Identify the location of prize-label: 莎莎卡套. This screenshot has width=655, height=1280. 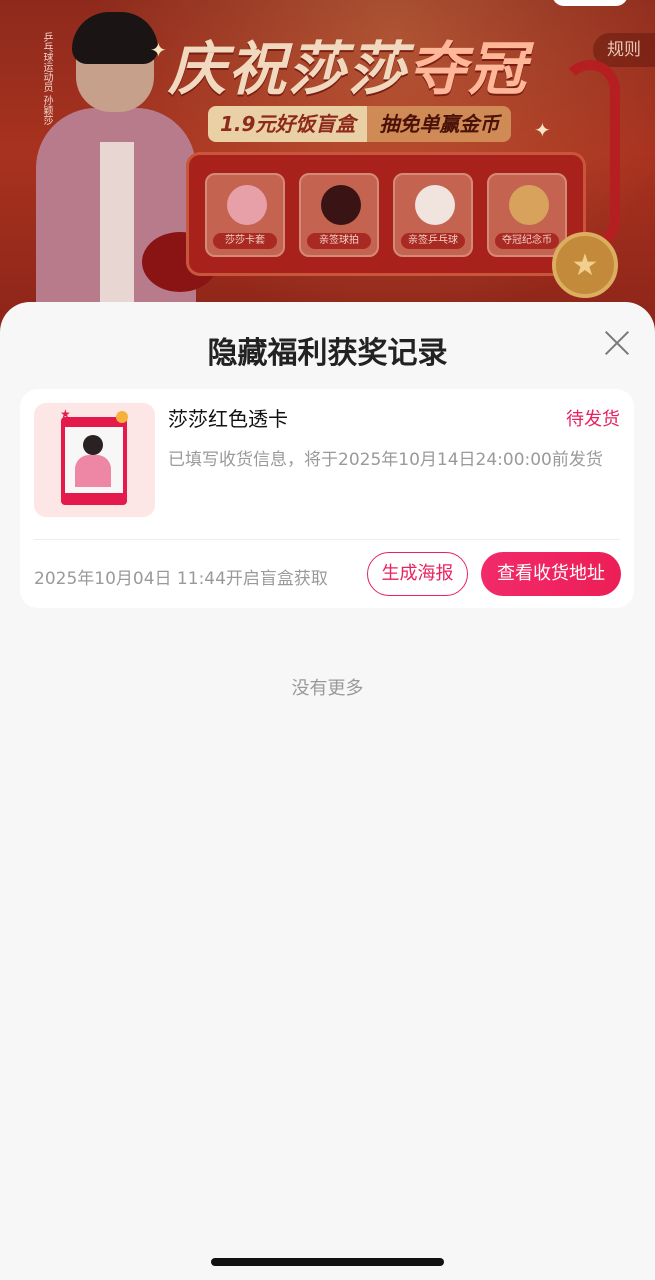
(245, 241).